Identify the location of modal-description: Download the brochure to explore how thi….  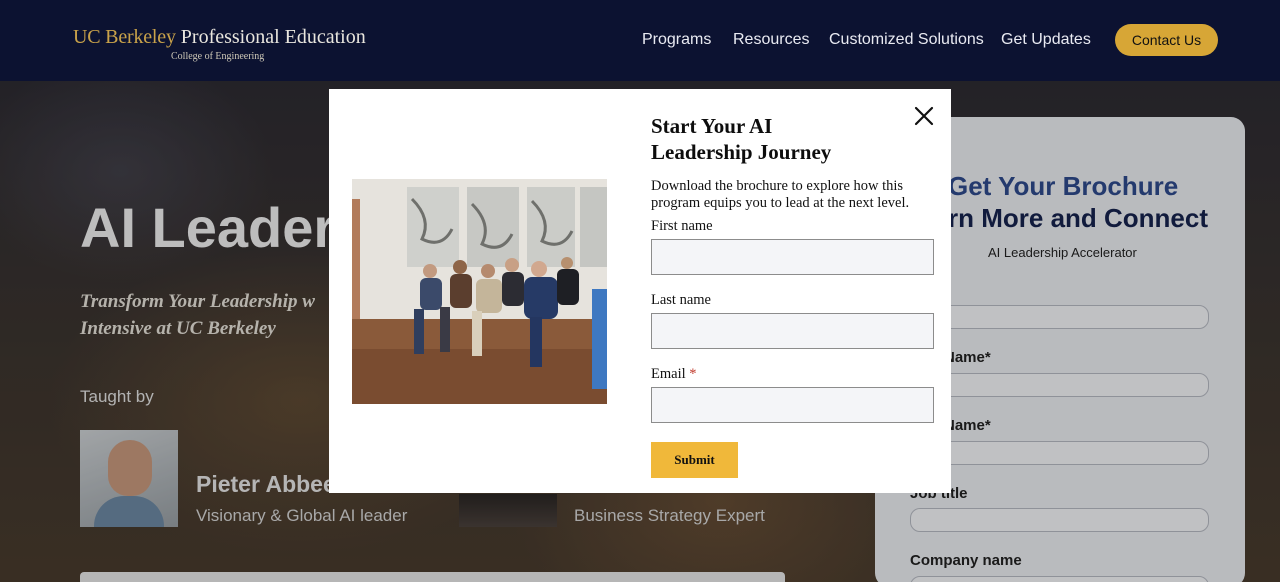
(780, 194).